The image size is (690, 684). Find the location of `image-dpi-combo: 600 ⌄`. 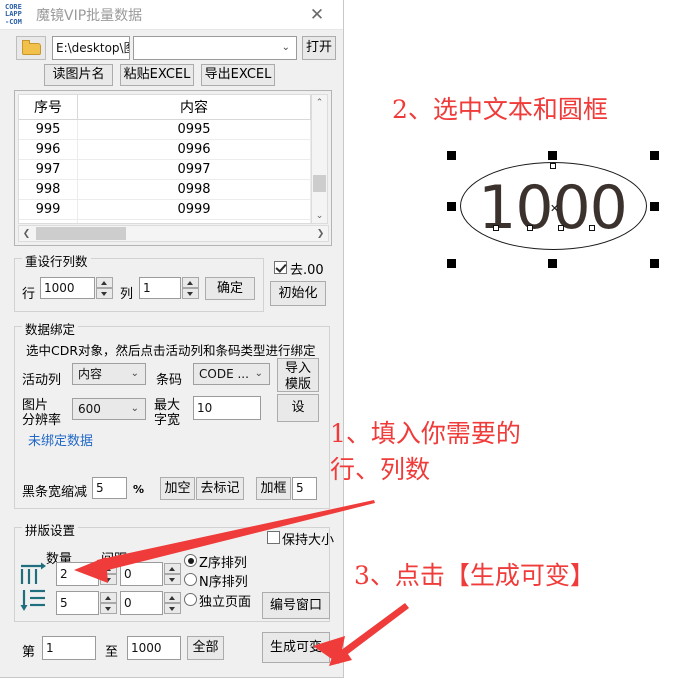

image-dpi-combo: 600 ⌄ is located at coordinates (109, 409).